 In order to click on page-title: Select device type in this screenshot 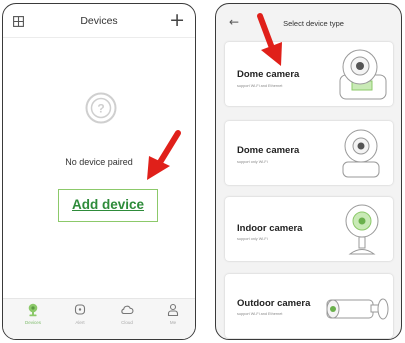, I will do `click(313, 23)`.